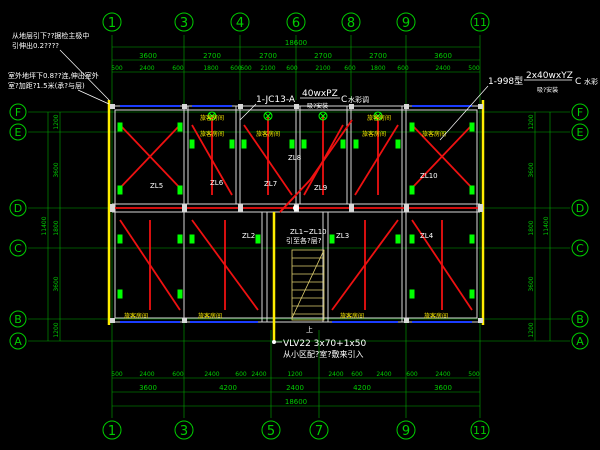 This screenshot has width=600, height=450. What do you see at coordinates (317, 106) in the screenshot?
I see `panel-mid-sub: 吸?安装` at bounding box center [317, 106].